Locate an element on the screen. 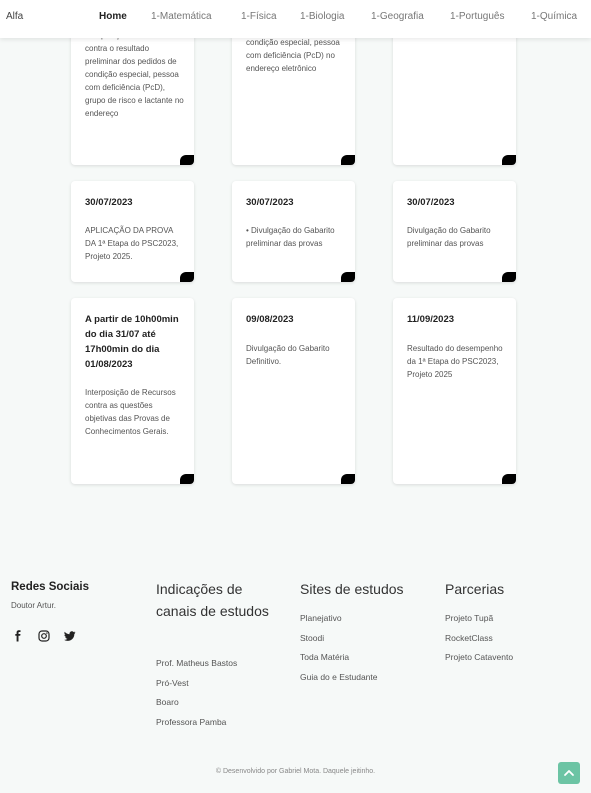 This screenshot has width=591, height=793. site-link: Stoodi is located at coordinates (312, 638).